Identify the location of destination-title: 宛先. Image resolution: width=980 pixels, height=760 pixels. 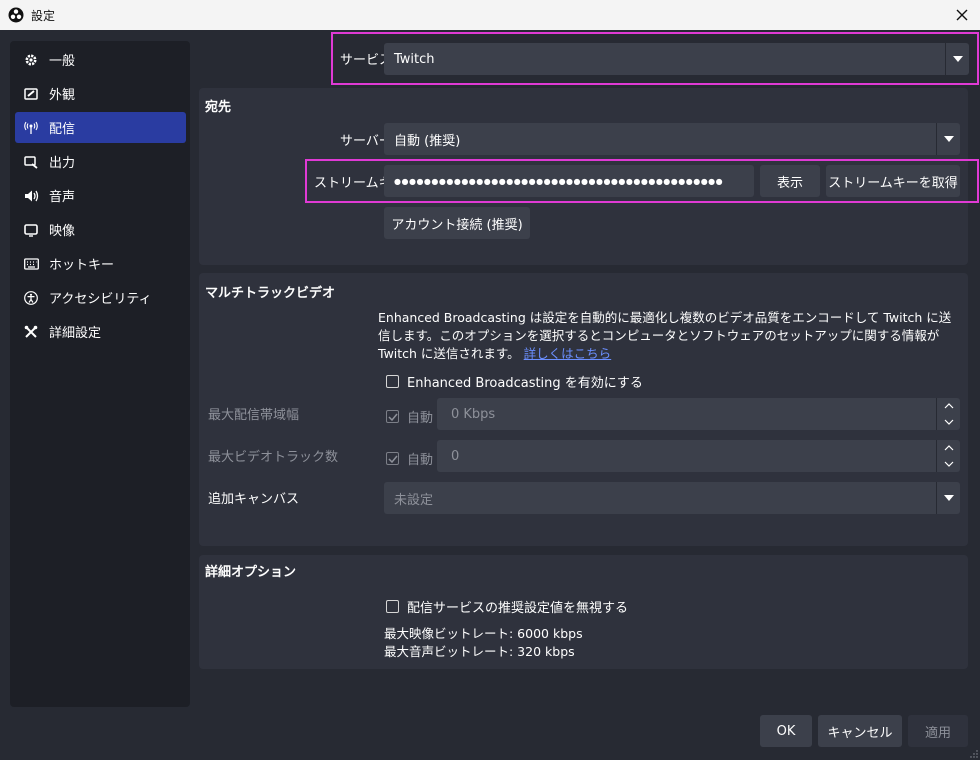
(218, 107).